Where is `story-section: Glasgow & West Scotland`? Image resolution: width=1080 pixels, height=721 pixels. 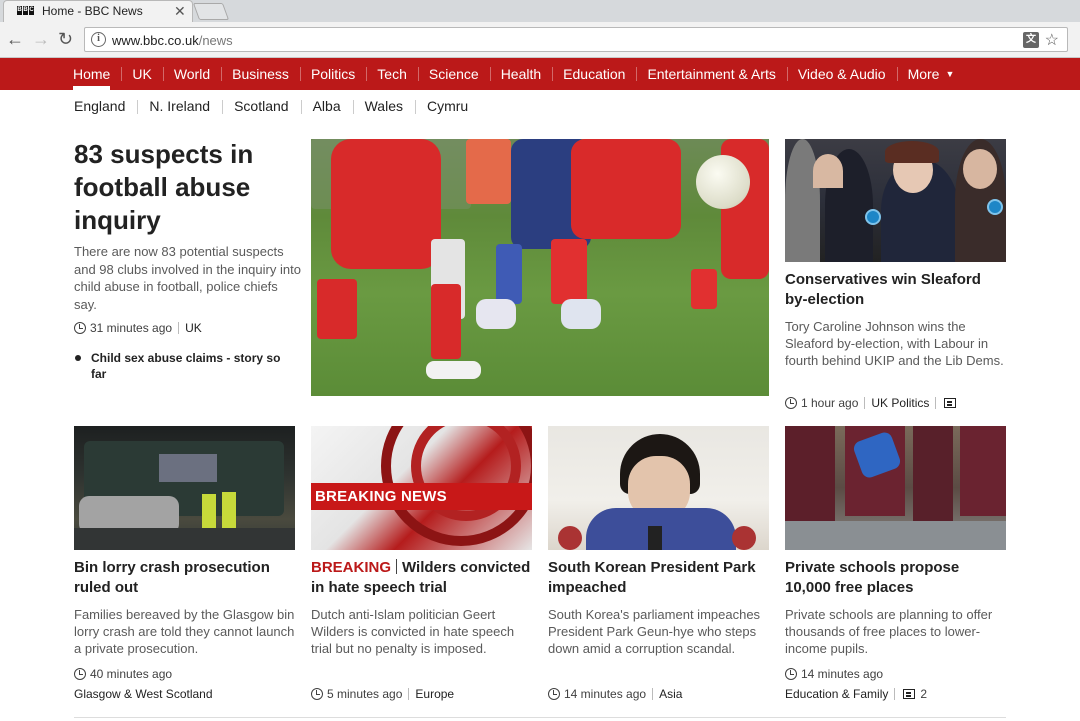
story-section: Glasgow & West Scotland is located at coordinates (143, 694).